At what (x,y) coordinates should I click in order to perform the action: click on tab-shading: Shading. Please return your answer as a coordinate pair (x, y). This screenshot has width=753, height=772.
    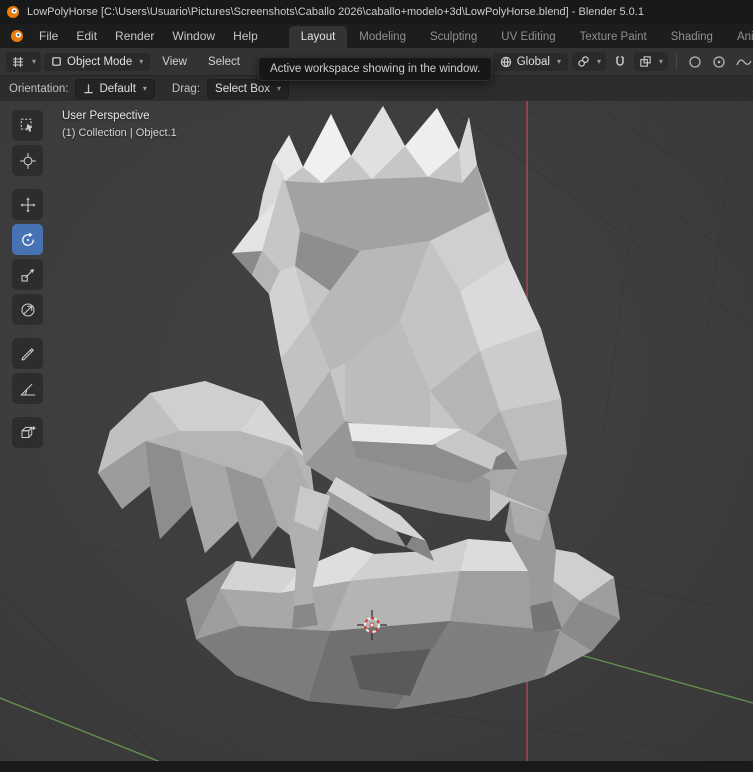
    Looking at the image, I should click on (692, 37).